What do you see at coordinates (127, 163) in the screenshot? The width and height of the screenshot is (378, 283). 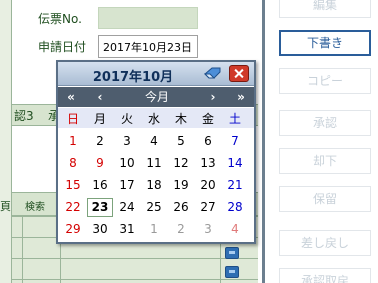 I see `calendar-day: 10` at bounding box center [127, 163].